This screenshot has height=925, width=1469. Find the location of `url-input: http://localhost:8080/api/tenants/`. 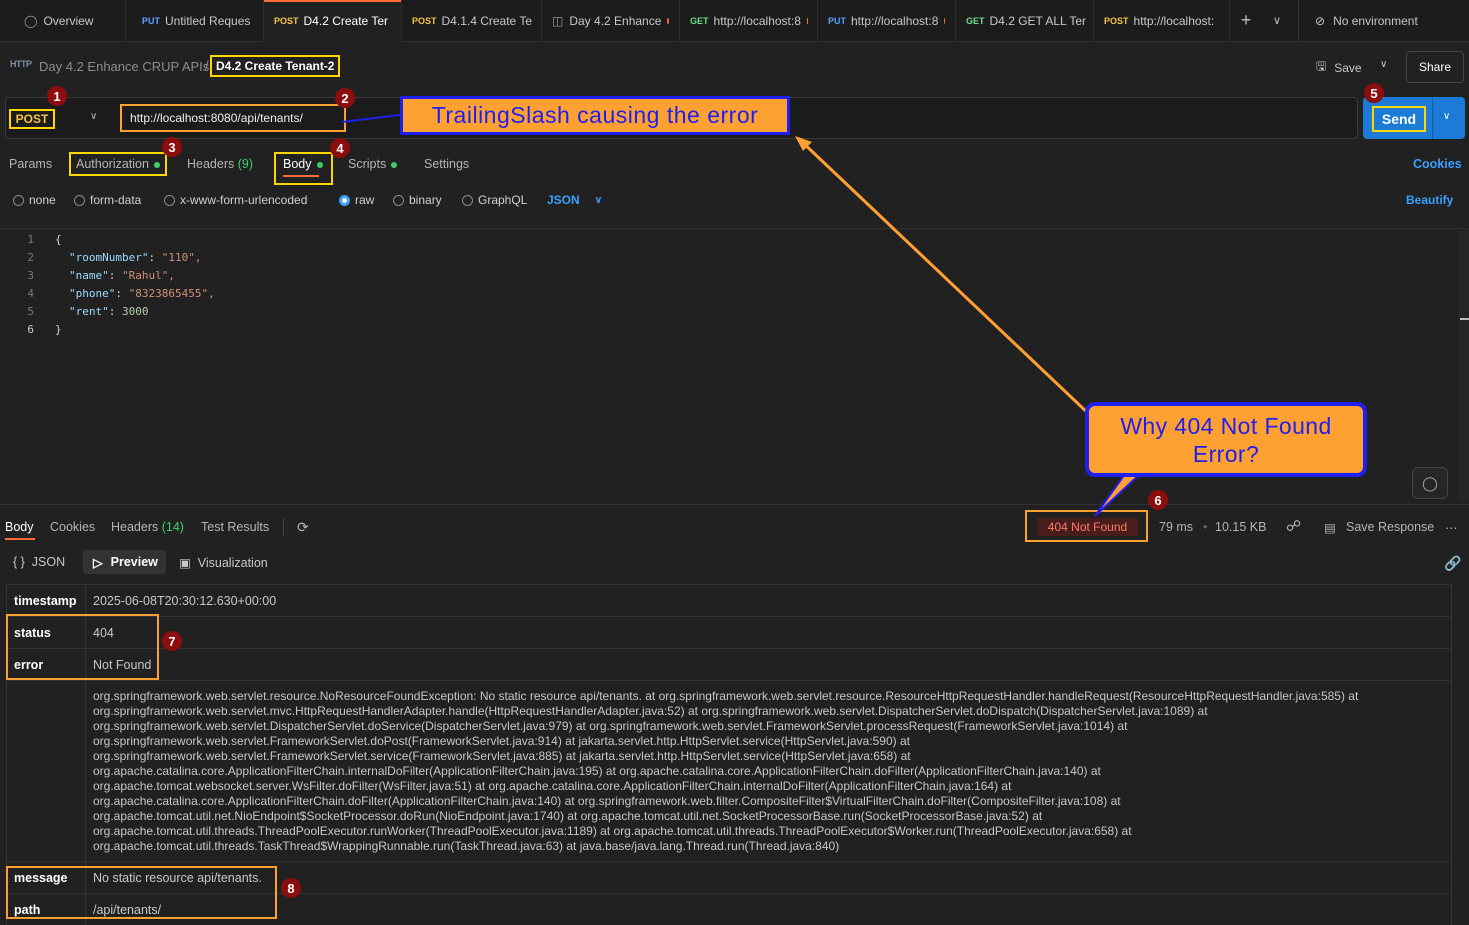

url-input: http://localhost:8080/api/tenants/ is located at coordinates (233, 118).